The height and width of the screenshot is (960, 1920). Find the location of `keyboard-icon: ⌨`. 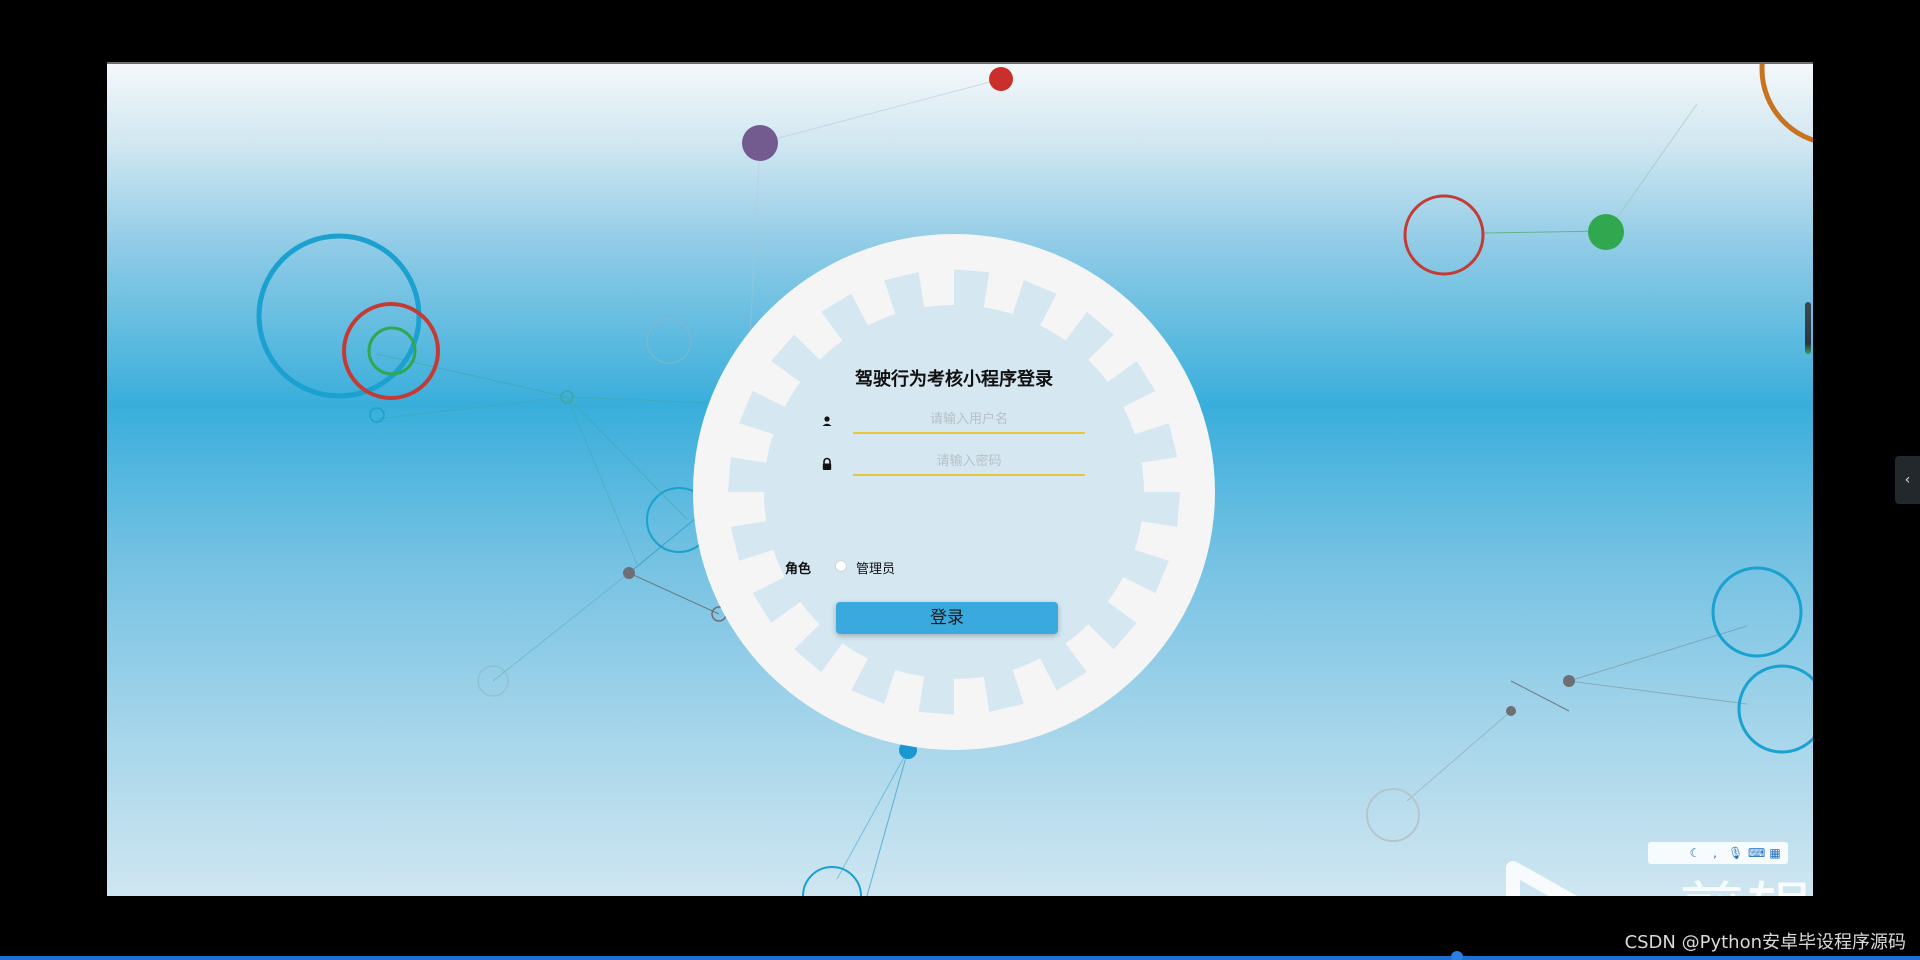

keyboard-icon: ⌨ is located at coordinates (1756, 853).